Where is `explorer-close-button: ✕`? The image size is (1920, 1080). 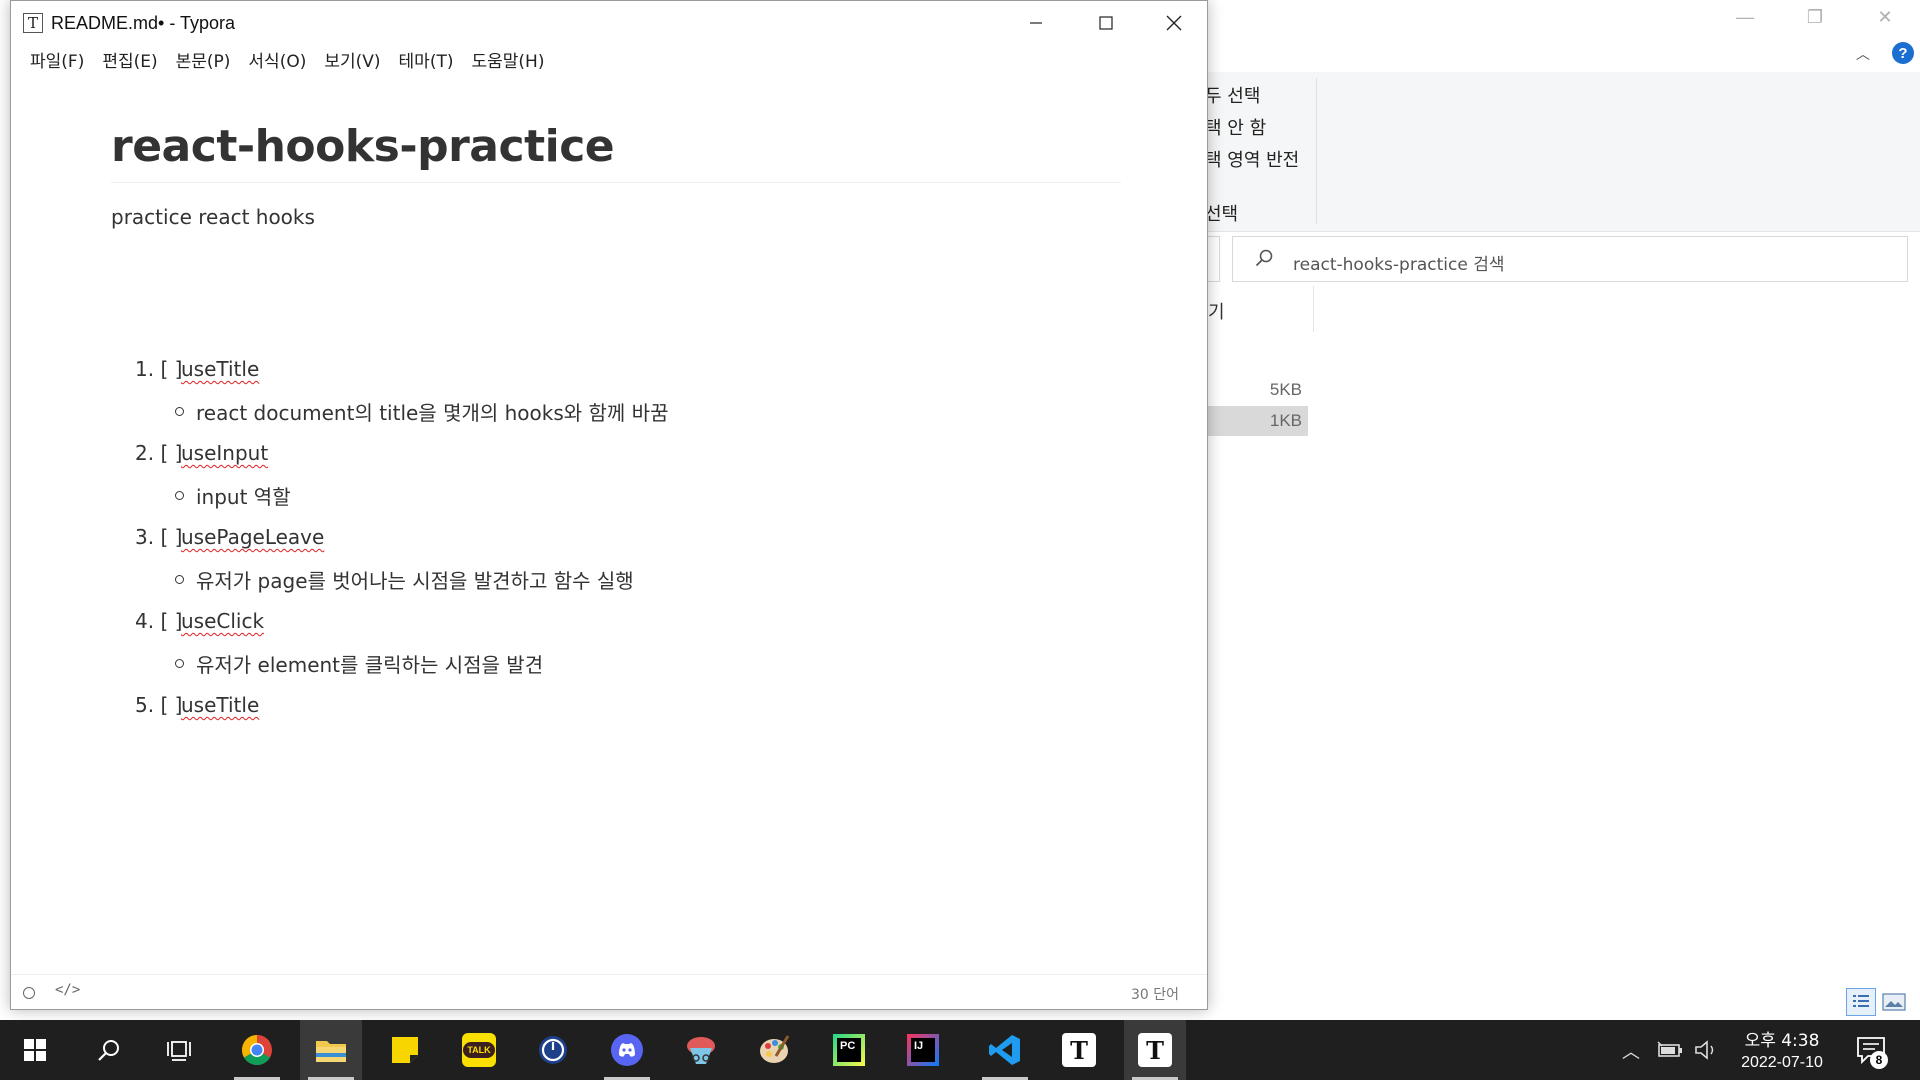 explorer-close-button: ✕ is located at coordinates (1885, 17).